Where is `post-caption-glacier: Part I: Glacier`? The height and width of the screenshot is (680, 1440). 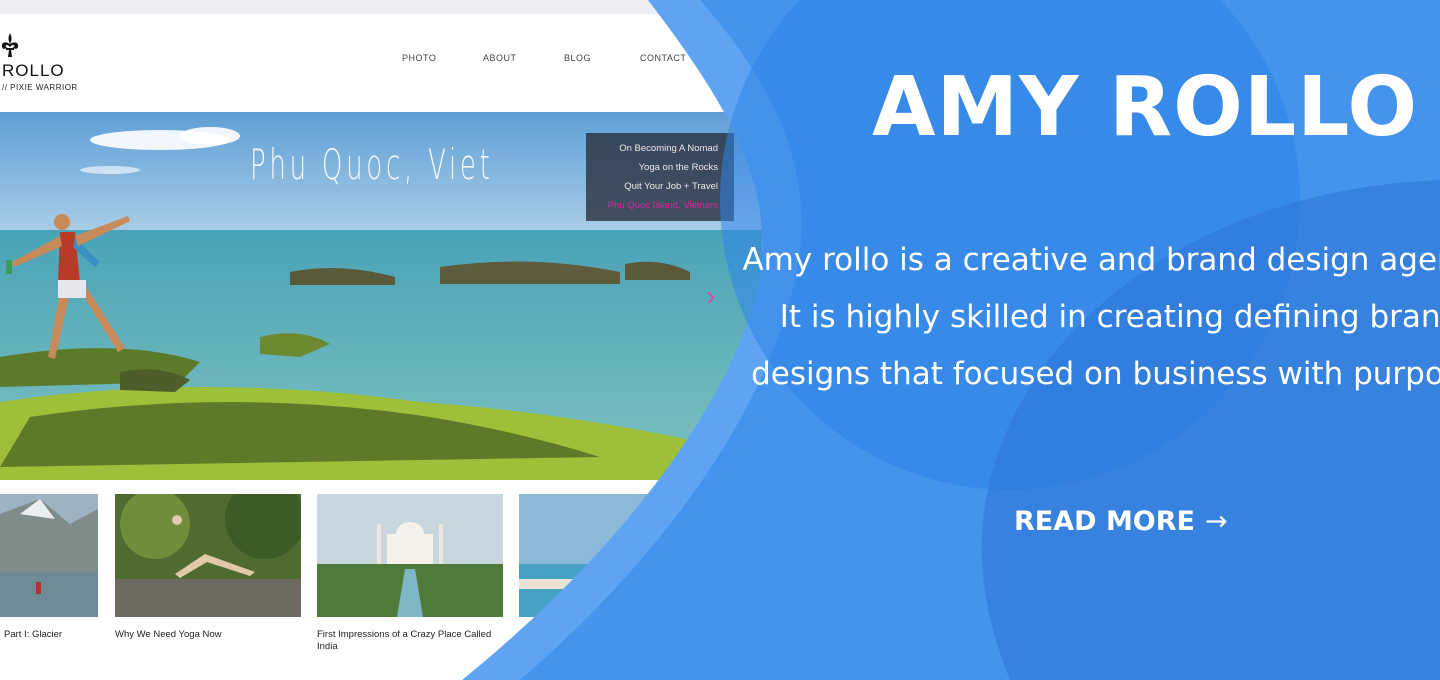 post-caption-glacier: Part I: Glacier is located at coordinates (51, 635).